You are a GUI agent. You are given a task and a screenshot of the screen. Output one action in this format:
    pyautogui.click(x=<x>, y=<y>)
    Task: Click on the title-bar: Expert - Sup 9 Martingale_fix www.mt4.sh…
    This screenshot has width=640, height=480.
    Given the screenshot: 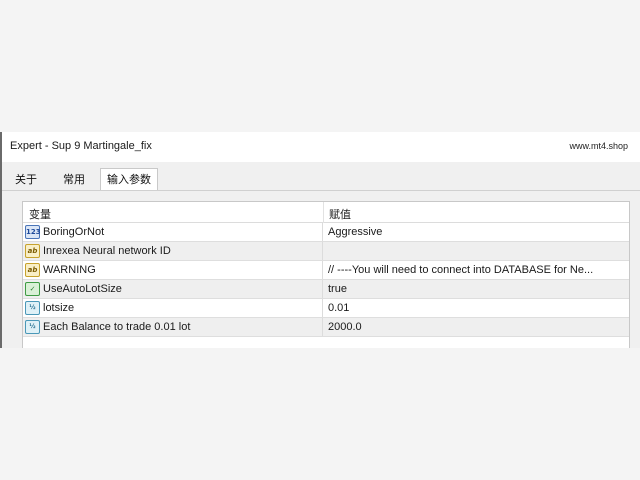 What is the action you would take?
    pyautogui.click(x=321, y=147)
    